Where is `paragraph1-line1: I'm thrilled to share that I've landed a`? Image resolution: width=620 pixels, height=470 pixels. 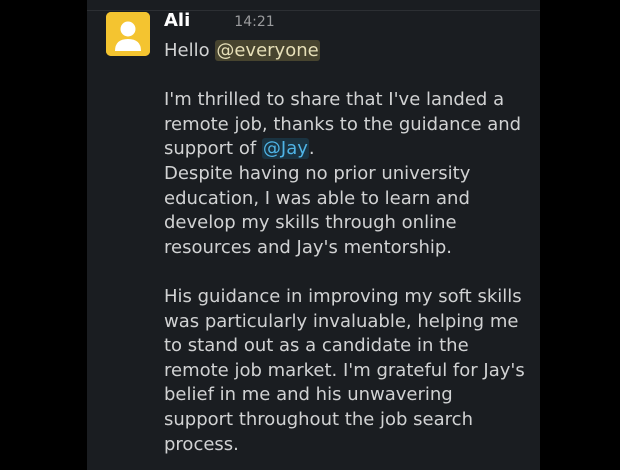 paragraph1-line1: I'm thrilled to share that I've landed a is located at coordinates (334, 100).